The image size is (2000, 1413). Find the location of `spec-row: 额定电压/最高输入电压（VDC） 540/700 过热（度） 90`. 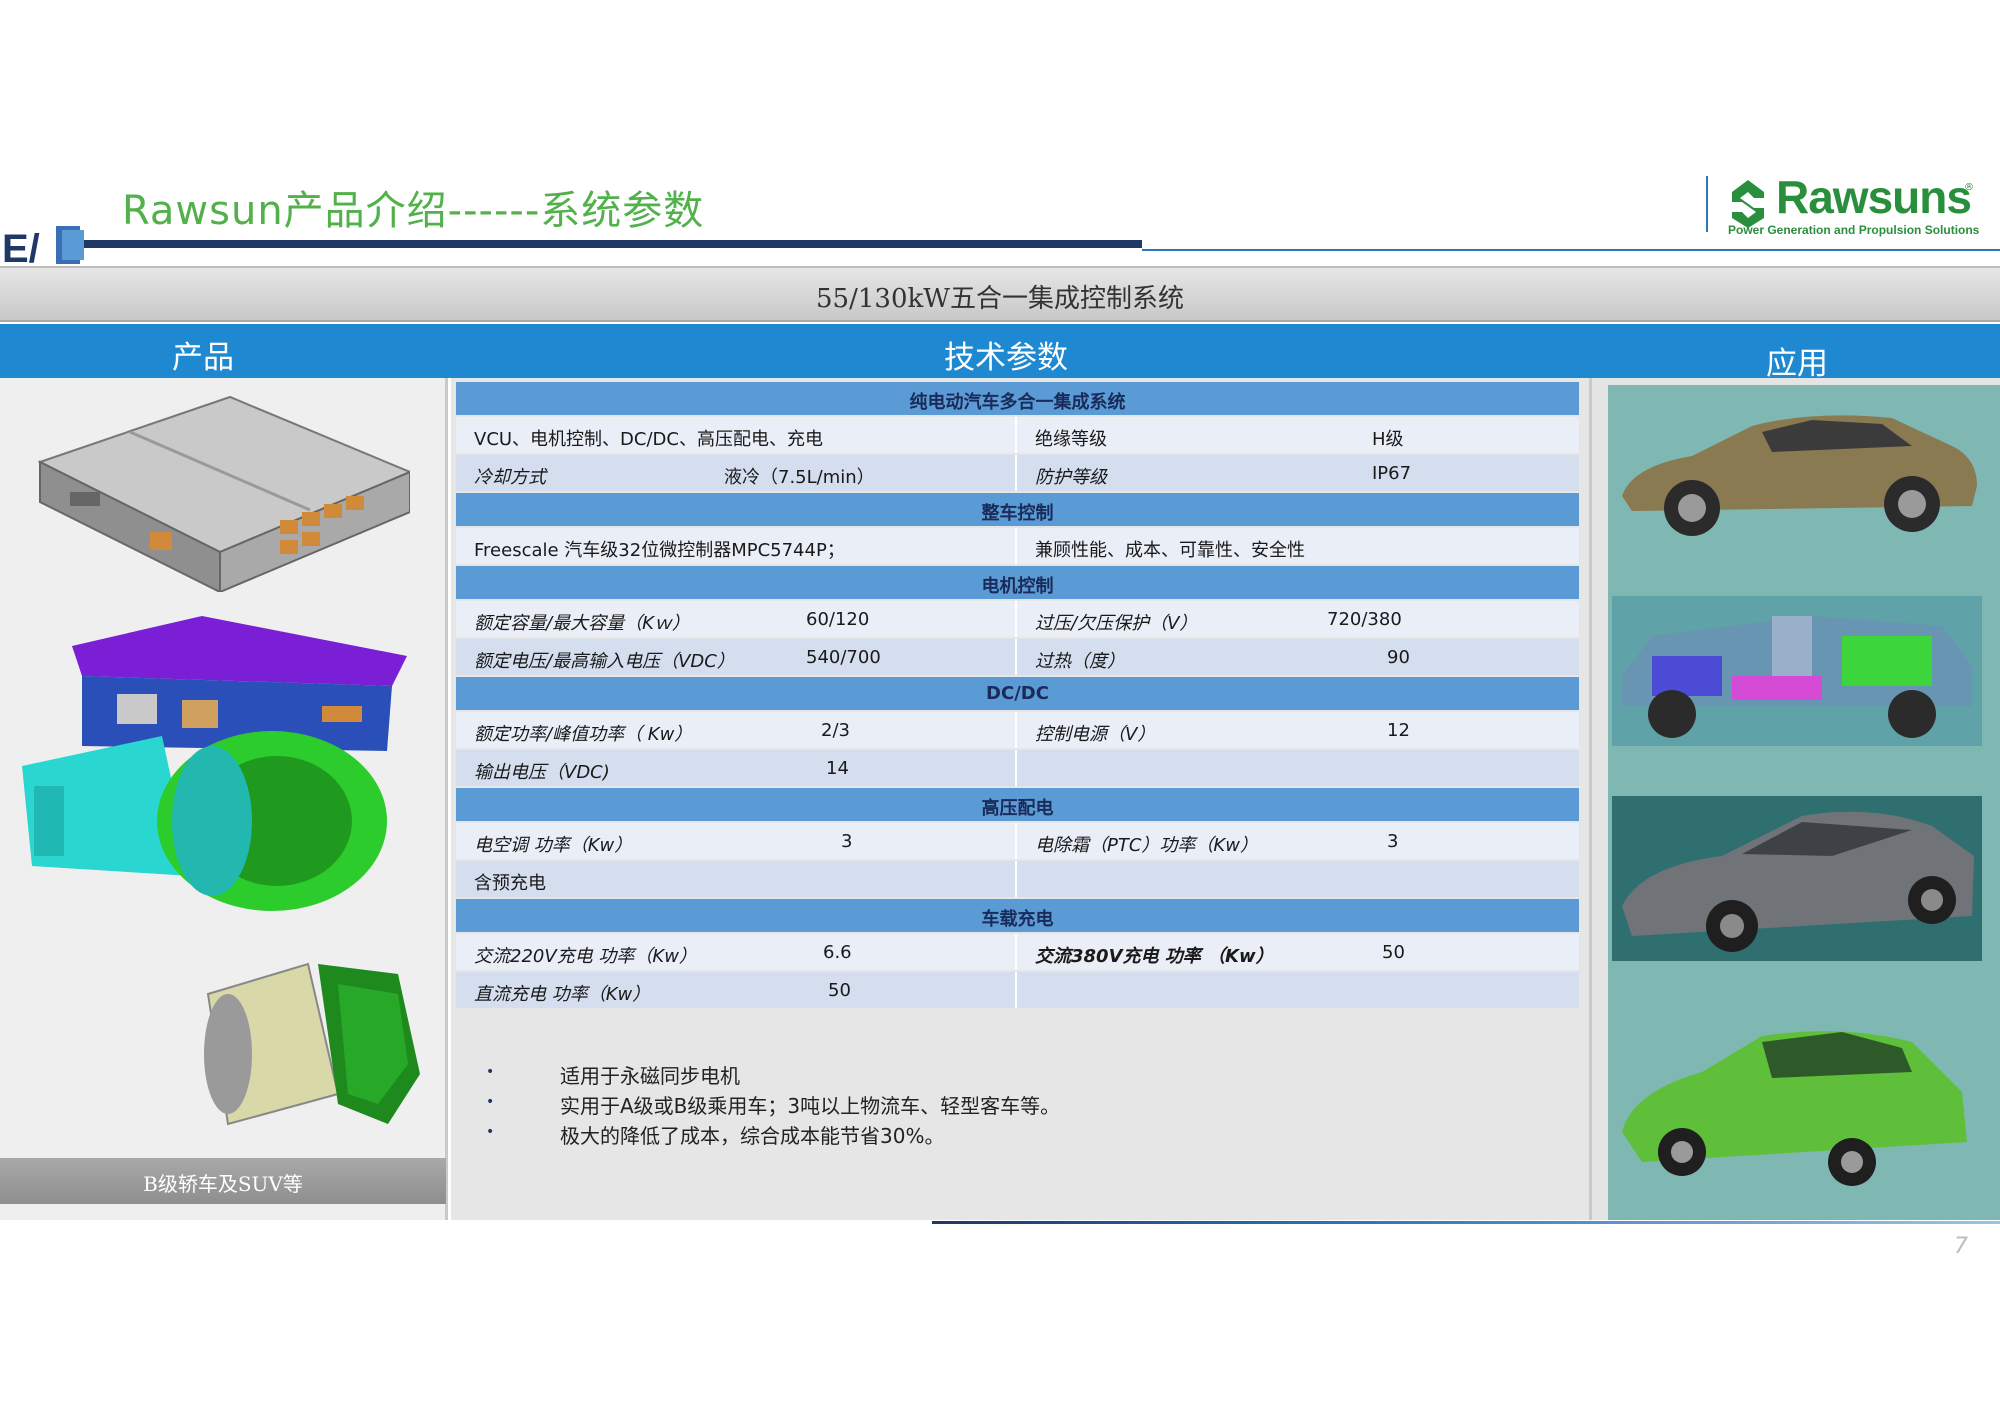

spec-row: 额定电压/最高输入电压（VDC） 540/700 过热（度） 90 is located at coordinates (1017, 657).